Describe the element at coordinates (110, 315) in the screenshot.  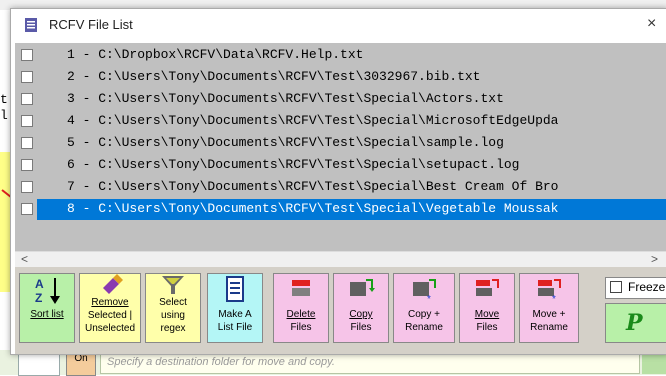
I see `remove-label-2: Selected |` at that location.